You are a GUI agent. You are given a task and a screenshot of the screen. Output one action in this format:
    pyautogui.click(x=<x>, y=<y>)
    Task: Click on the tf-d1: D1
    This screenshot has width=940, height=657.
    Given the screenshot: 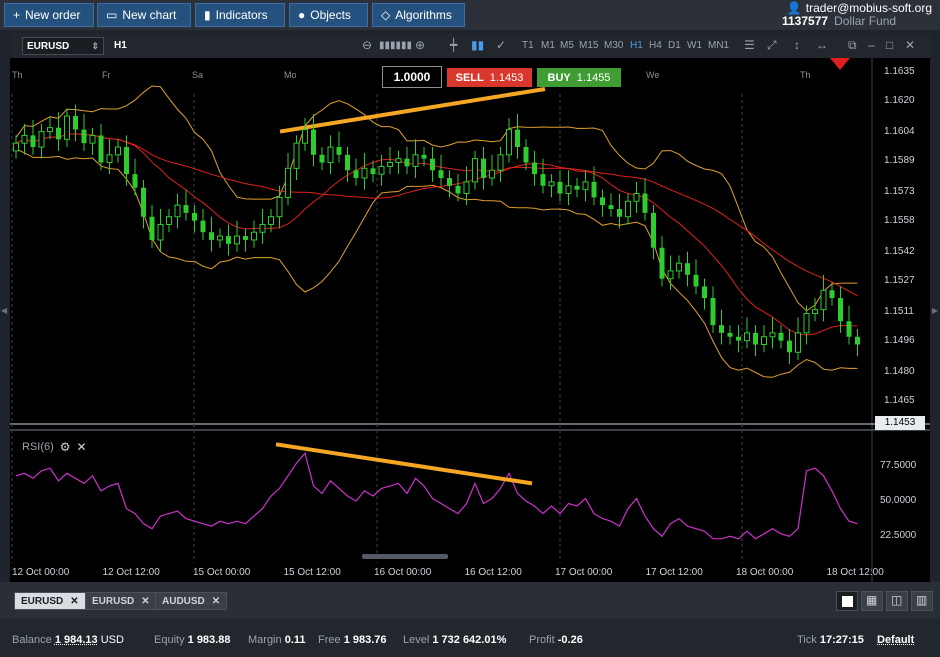 What is the action you would take?
    pyautogui.click(x=674, y=45)
    